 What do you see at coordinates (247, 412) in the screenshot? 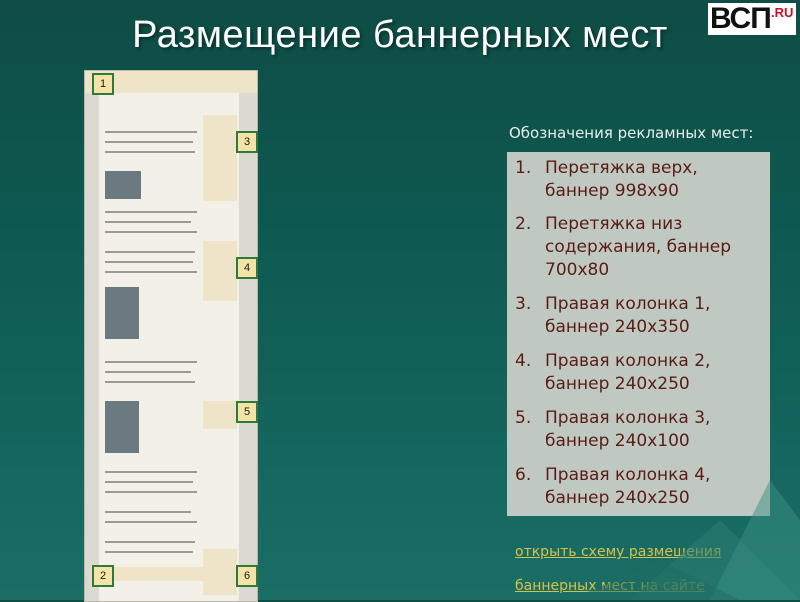
I see `banner-marker-5: 5` at bounding box center [247, 412].